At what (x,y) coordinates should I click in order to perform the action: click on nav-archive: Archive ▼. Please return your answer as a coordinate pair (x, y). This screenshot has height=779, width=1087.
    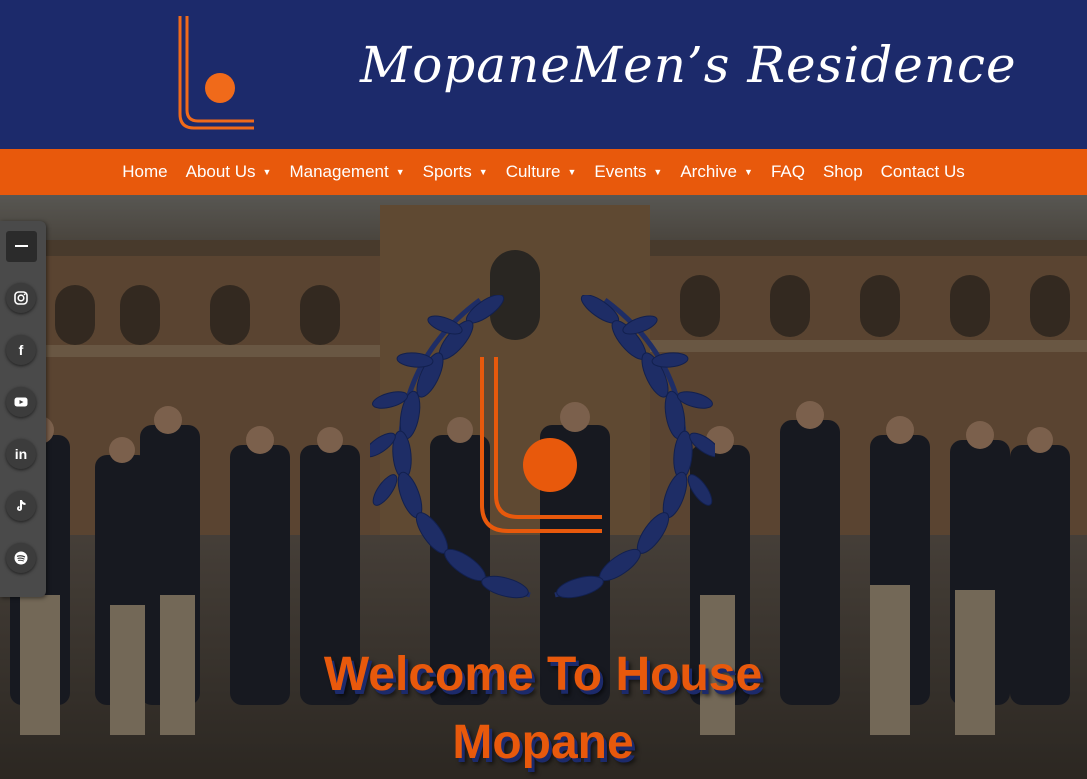
    Looking at the image, I should click on (716, 172).